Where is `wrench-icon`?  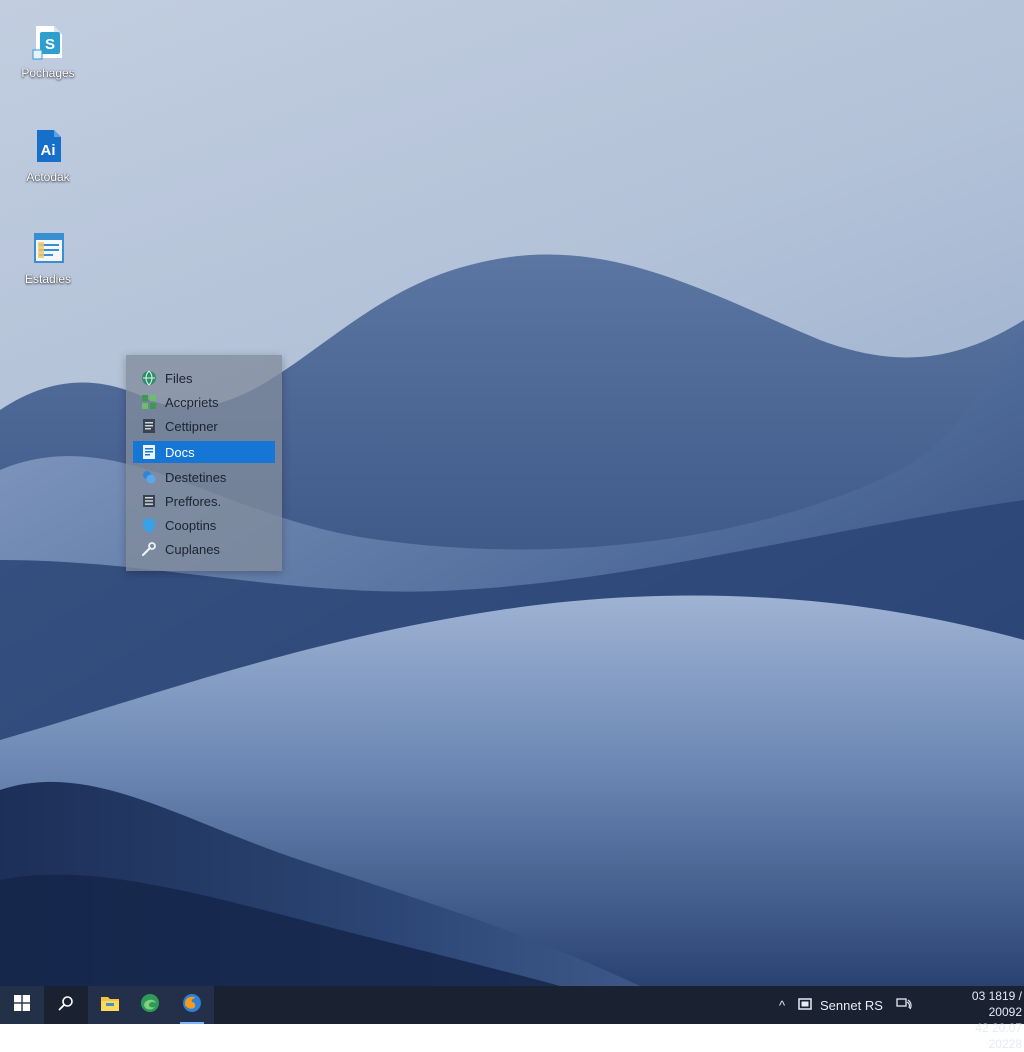 wrench-icon is located at coordinates (149, 549).